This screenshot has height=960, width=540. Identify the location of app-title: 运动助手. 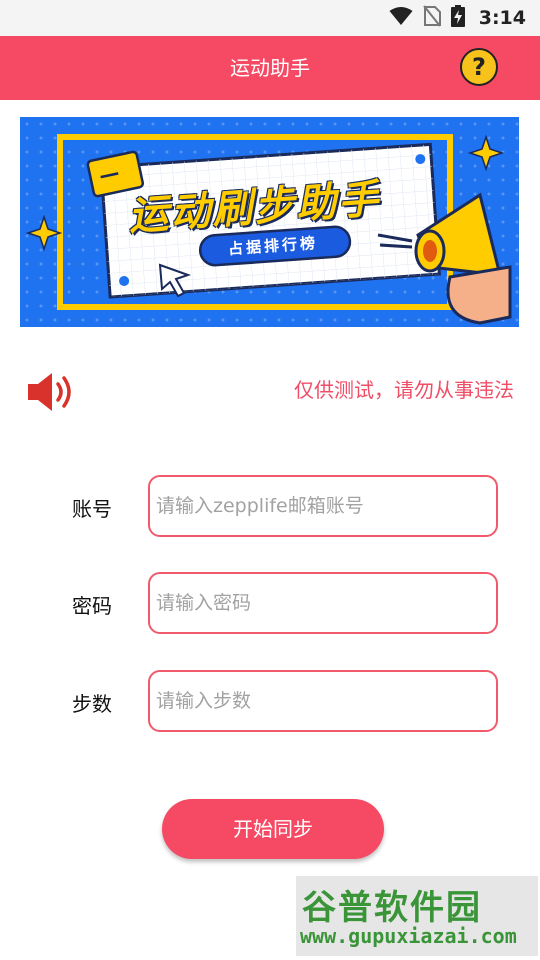
(270, 68).